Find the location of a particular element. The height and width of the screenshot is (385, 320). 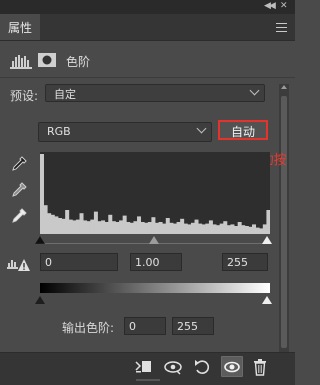

panel-tab-bar: 属性 is located at coordinates (147, 27).